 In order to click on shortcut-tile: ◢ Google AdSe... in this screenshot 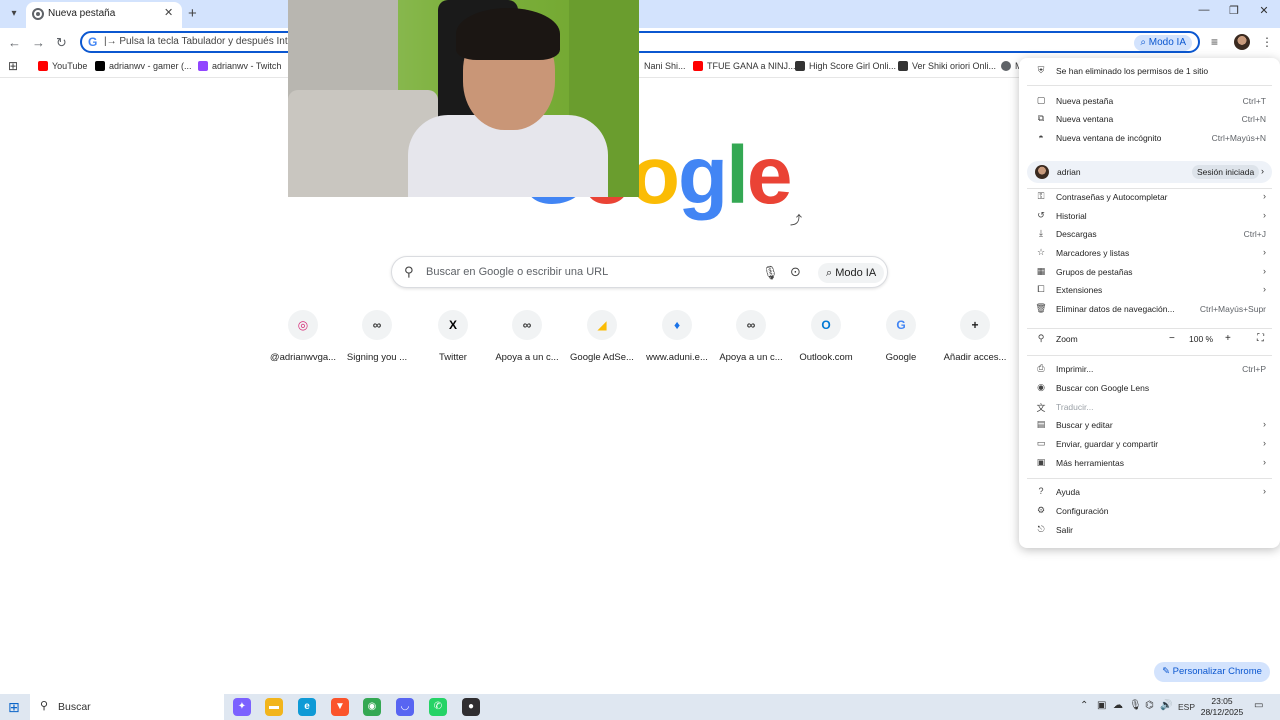, I will do `click(602, 340)`.